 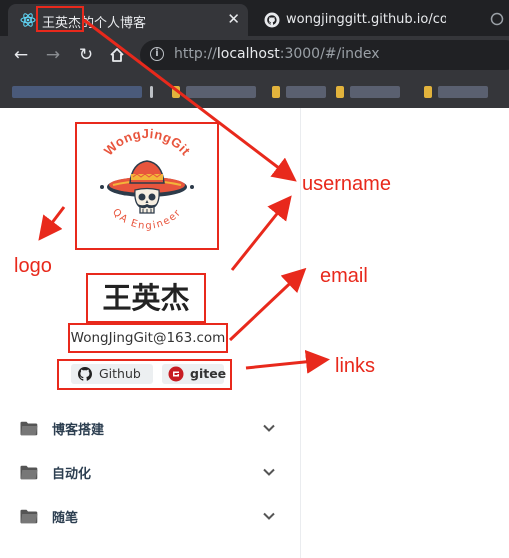 What do you see at coordinates (344, 276) in the screenshot?
I see `annotation-email-label: email` at bounding box center [344, 276].